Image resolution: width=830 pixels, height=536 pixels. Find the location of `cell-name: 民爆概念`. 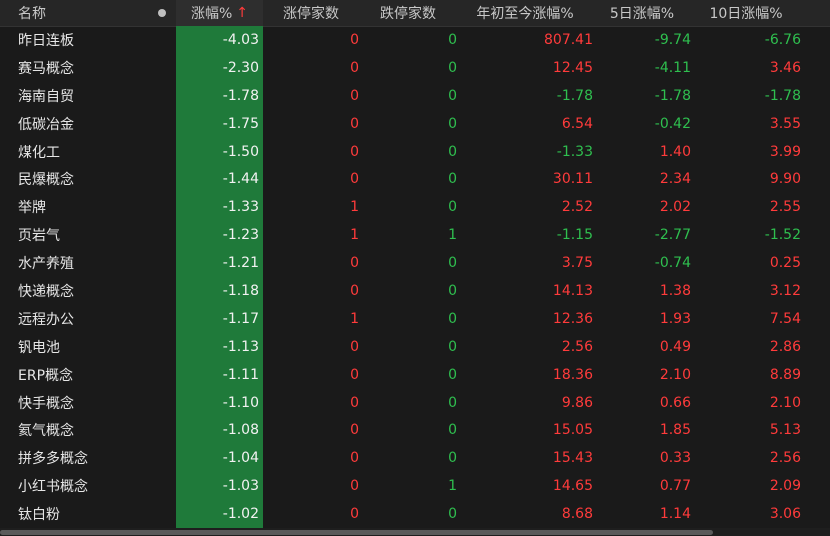

cell-name: 民爆概念 is located at coordinates (46, 180).